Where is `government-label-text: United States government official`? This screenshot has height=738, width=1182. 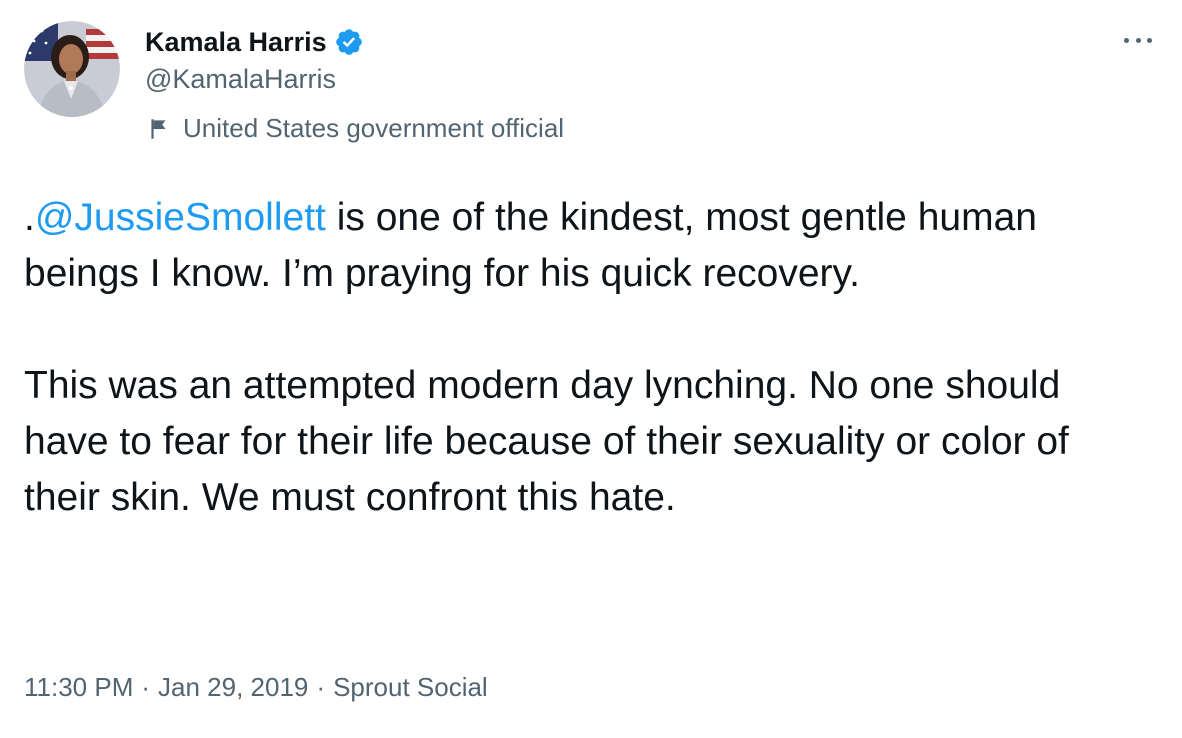 government-label-text: United States government official is located at coordinates (374, 128).